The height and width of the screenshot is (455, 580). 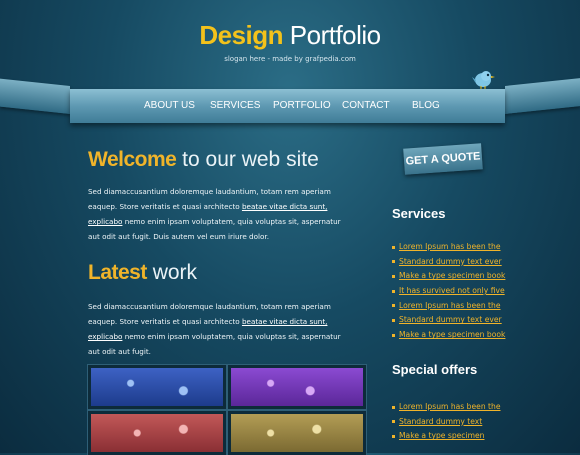 I want to click on services-link: It has survived not only five, so click(x=452, y=290).